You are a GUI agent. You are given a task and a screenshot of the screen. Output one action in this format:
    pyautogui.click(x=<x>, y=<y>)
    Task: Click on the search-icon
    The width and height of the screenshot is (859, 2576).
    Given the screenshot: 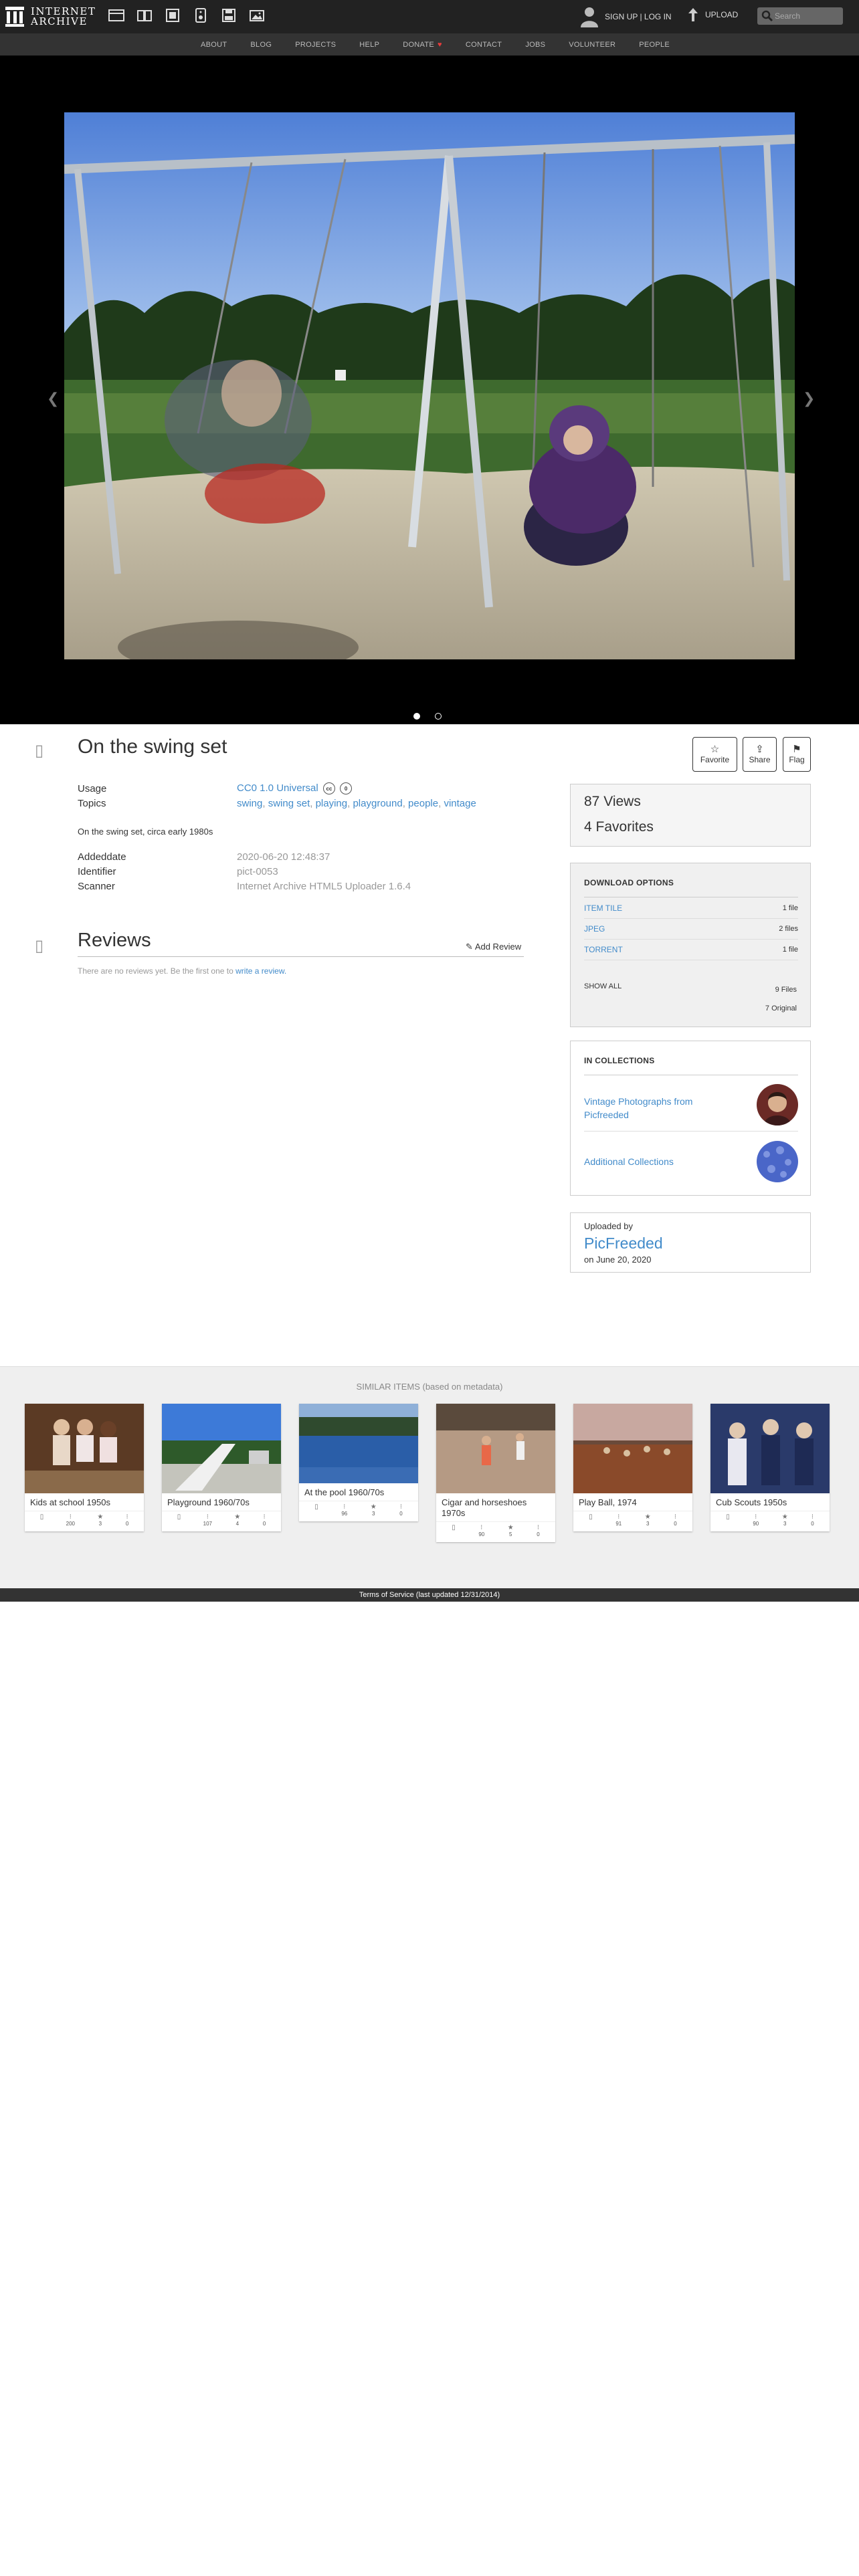 What is the action you would take?
    pyautogui.click(x=767, y=16)
    